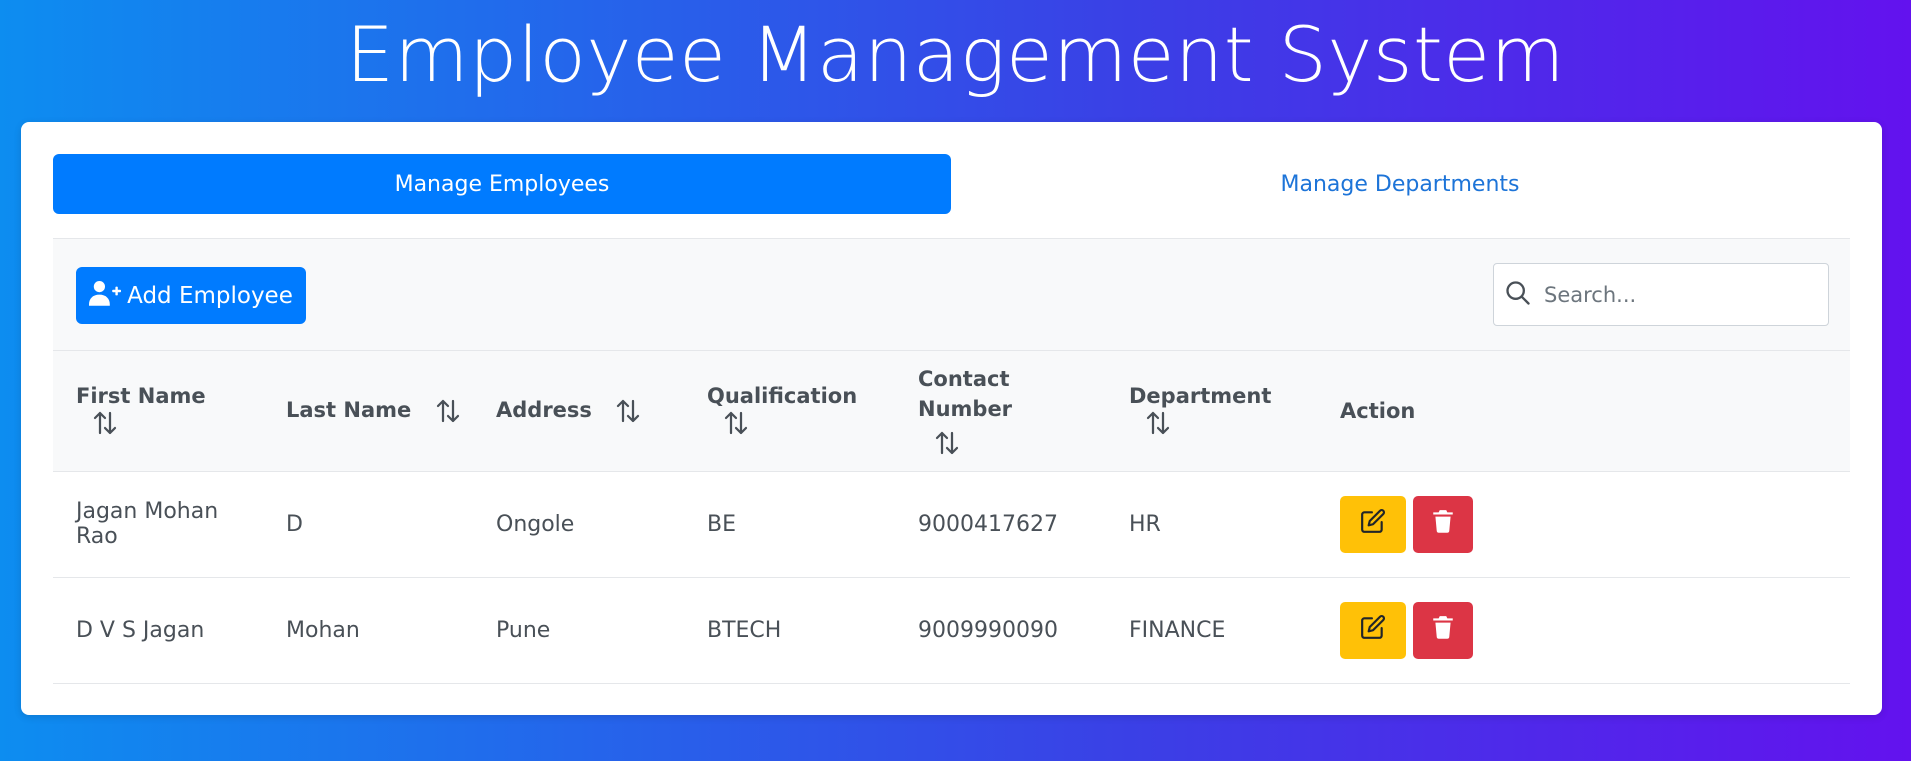 Image resolution: width=1911 pixels, height=761 pixels. What do you see at coordinates (210, 295) in the screenshot?
I see `add-employee-label: Add Employee` at bounding box center [210, 295].